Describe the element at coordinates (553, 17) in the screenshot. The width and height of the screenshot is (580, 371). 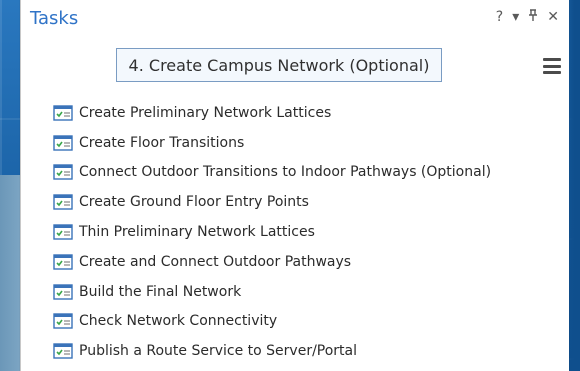
I see `close-icon: ✕` at that location.